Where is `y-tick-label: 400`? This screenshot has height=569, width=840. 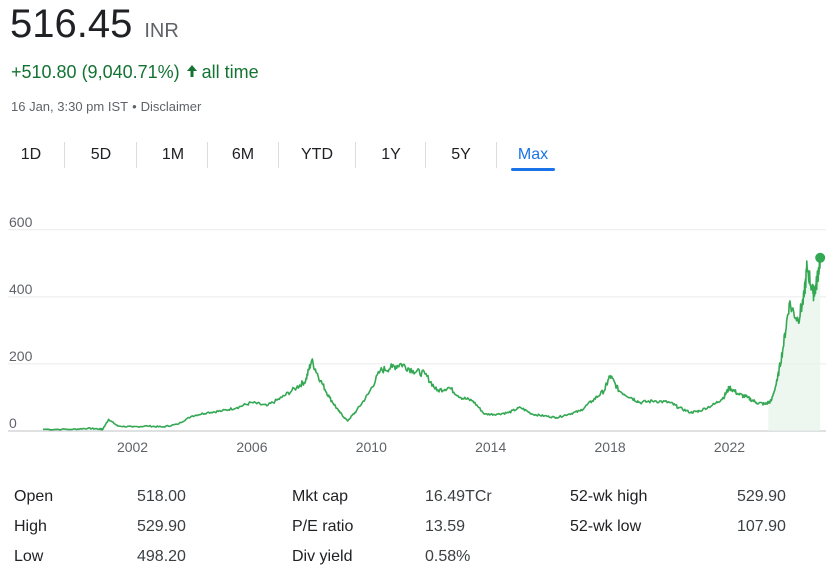
y-tick-label: 400 is located at coordinates (21, 289).